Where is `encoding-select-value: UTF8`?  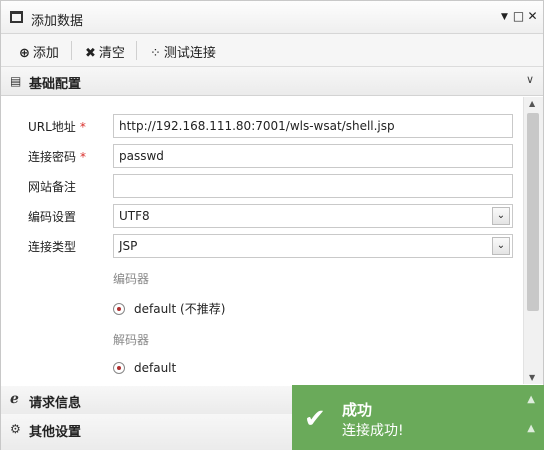
encoding-select-value: UTF8 is located at coordinates (134, 216).